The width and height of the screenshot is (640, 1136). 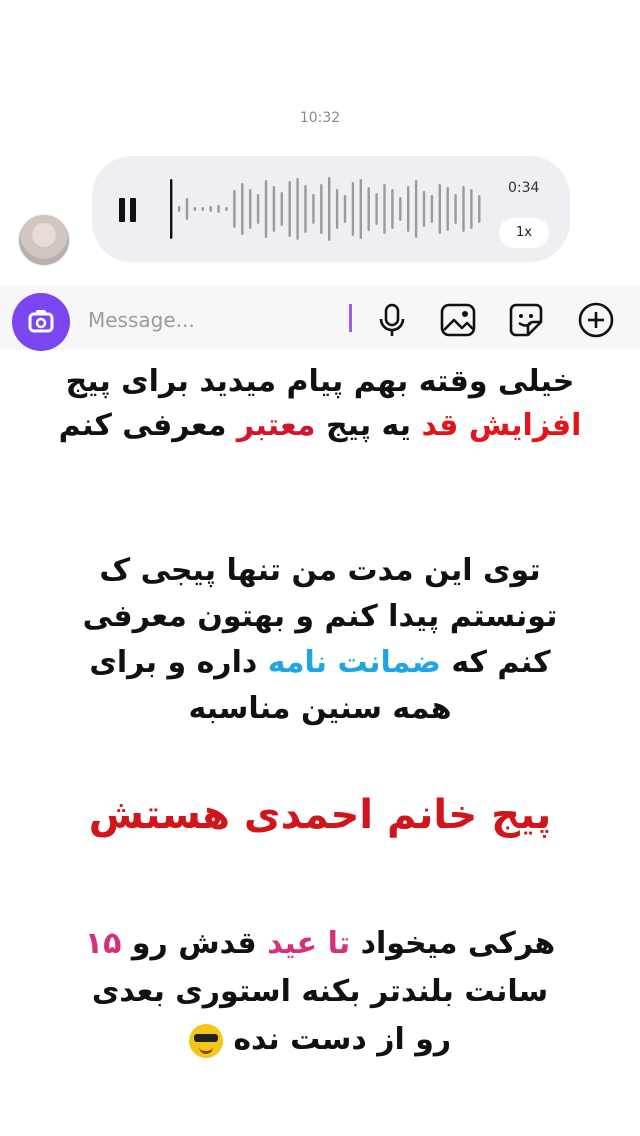 What do you see at coordinates (320, 426) in the screenshot?
I see `story-line: افزایش قد یه پیج معتبر معرفی کنم` at bounding box center [320, 426].